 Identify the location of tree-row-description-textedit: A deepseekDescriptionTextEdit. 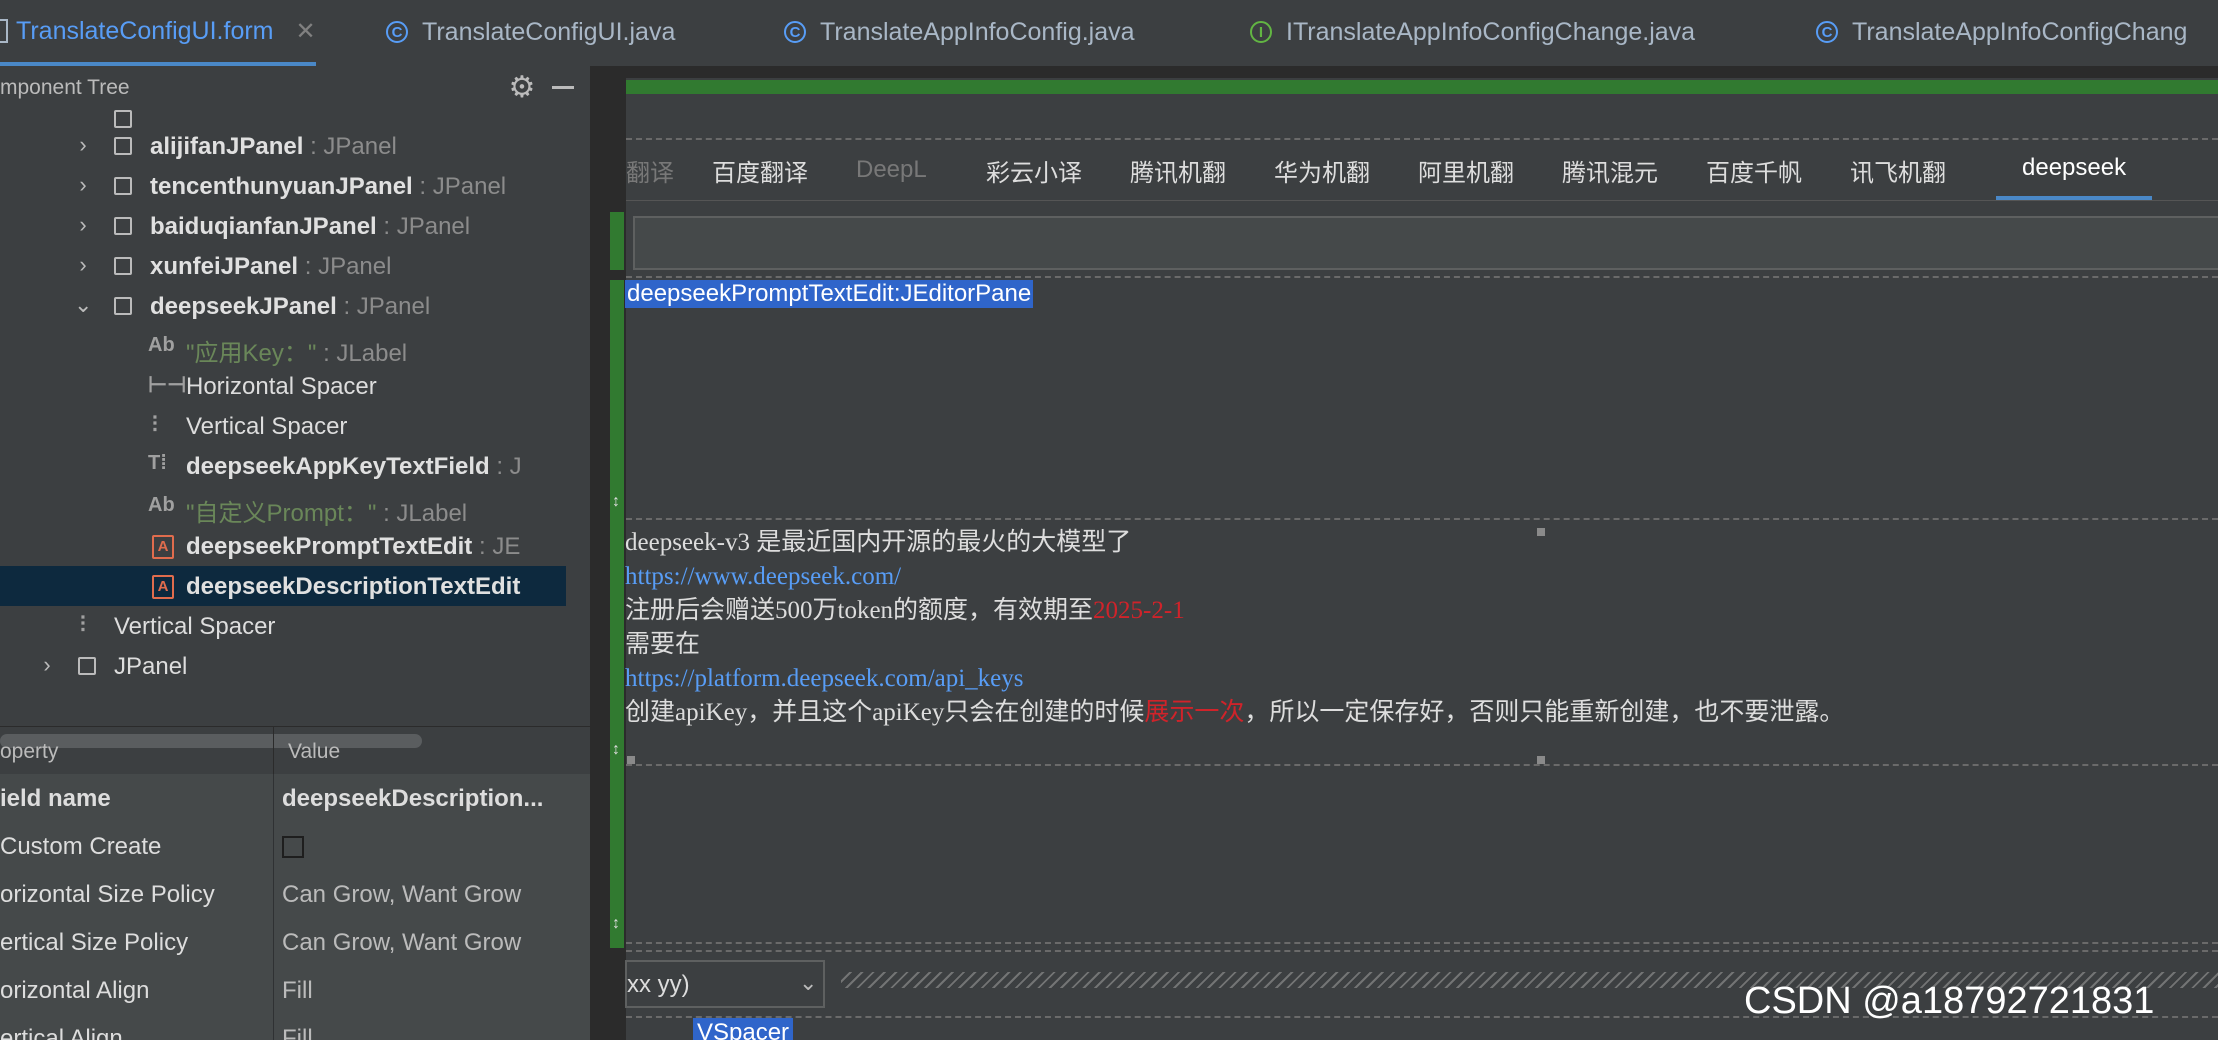
(283, 586).